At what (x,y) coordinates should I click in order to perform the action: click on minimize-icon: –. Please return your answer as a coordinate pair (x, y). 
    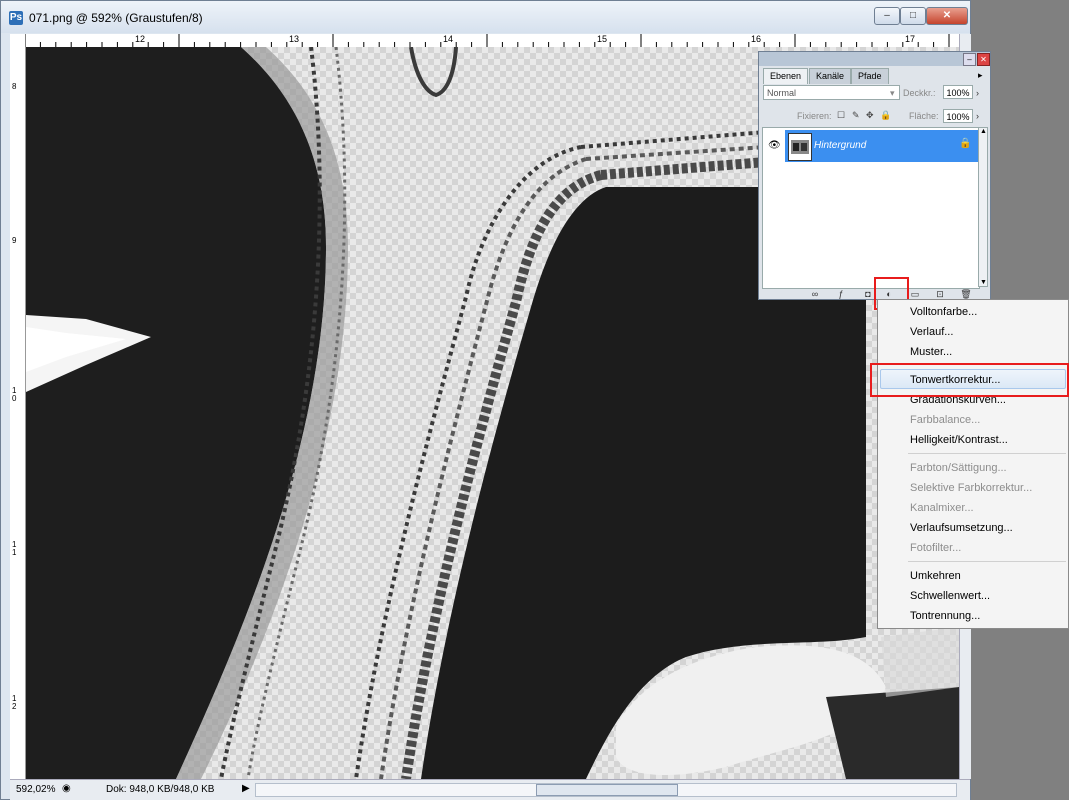
    Looking at the image, I should click on (887, 16).